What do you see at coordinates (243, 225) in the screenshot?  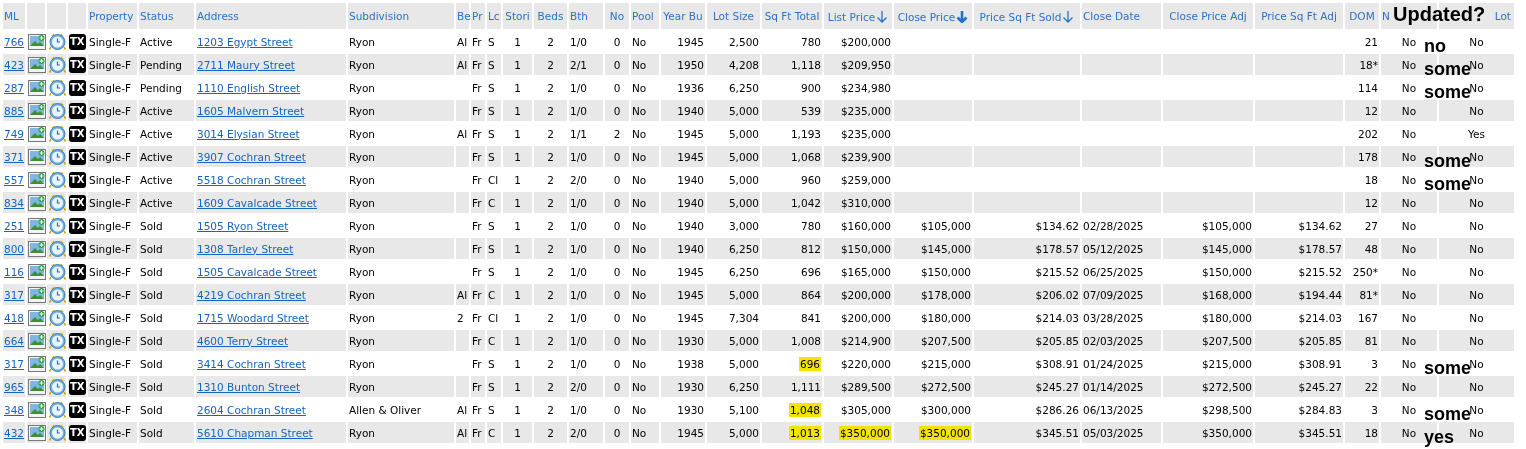 I see `address-link: 1505 Ryon Street` at bounding box center [243, 225].